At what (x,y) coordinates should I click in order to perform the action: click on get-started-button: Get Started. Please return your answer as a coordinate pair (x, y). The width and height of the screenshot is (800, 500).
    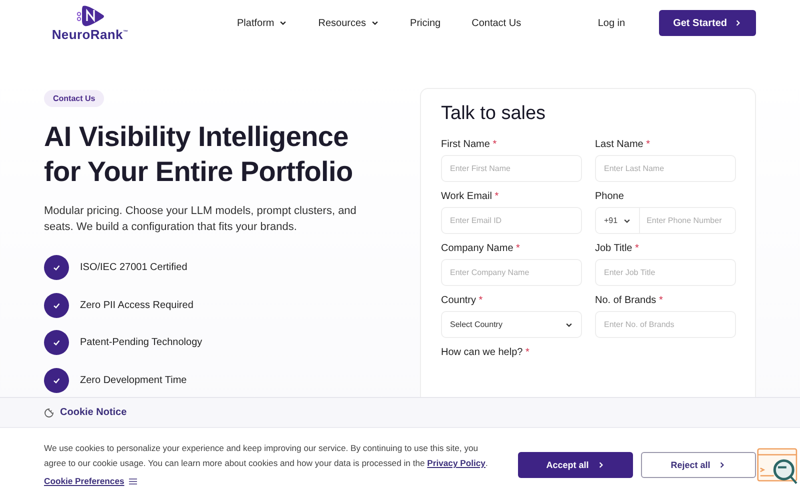
    Looking at the image, I should click on (707, 23).